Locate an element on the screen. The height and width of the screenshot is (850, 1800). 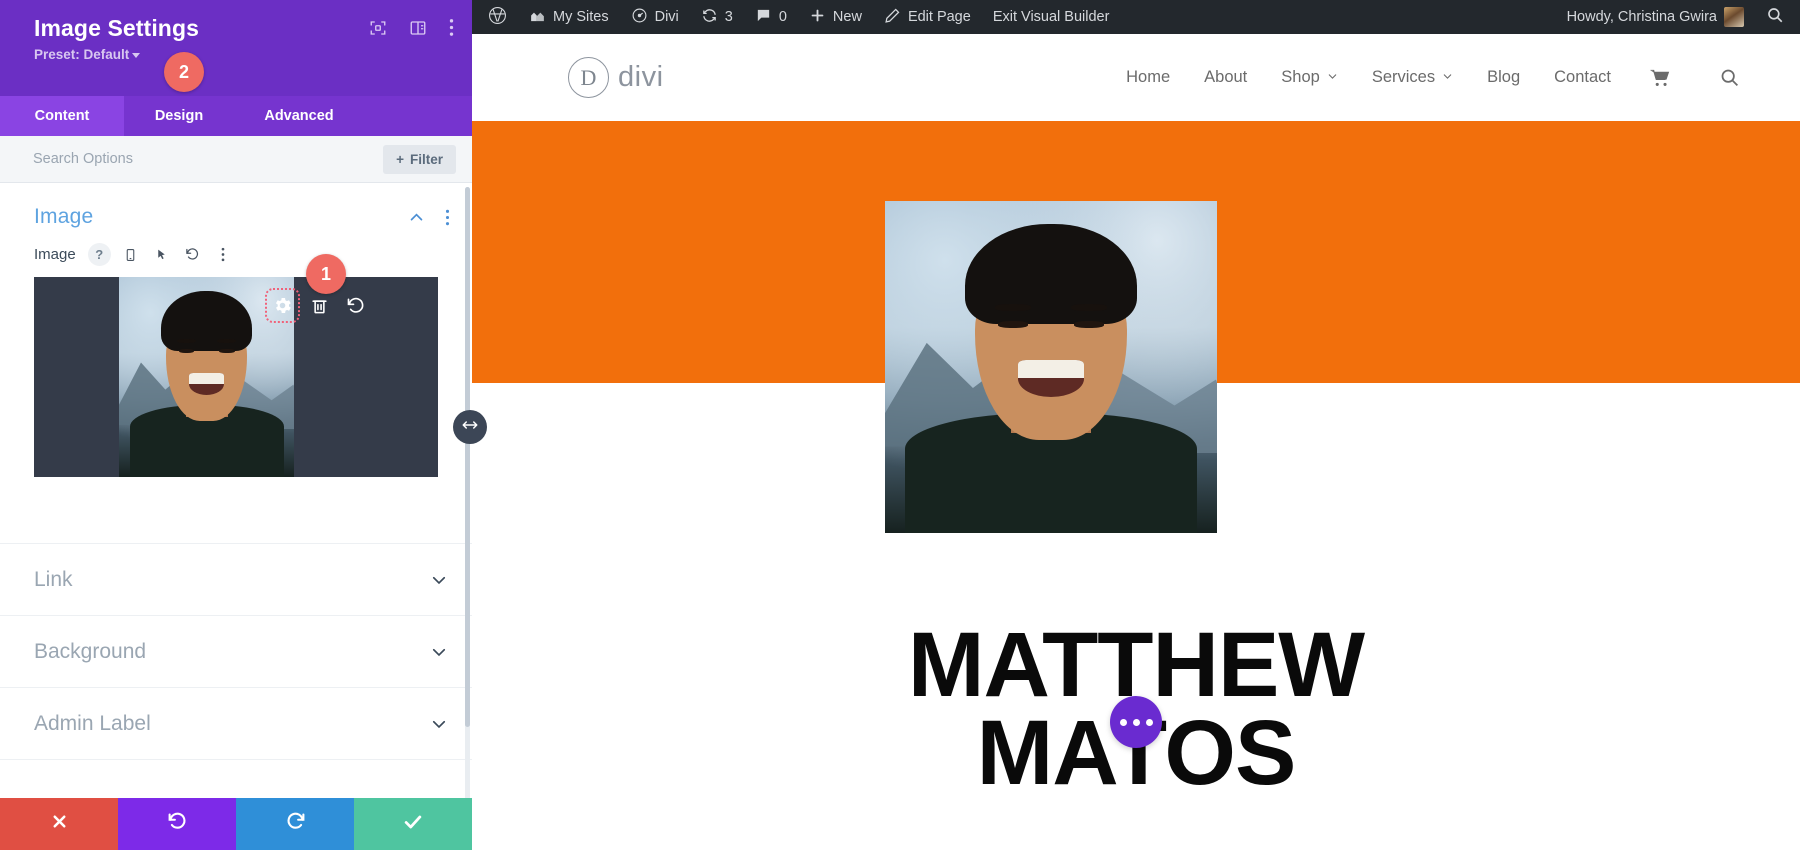
plus-icon: + is located at coordinates (400, 159).